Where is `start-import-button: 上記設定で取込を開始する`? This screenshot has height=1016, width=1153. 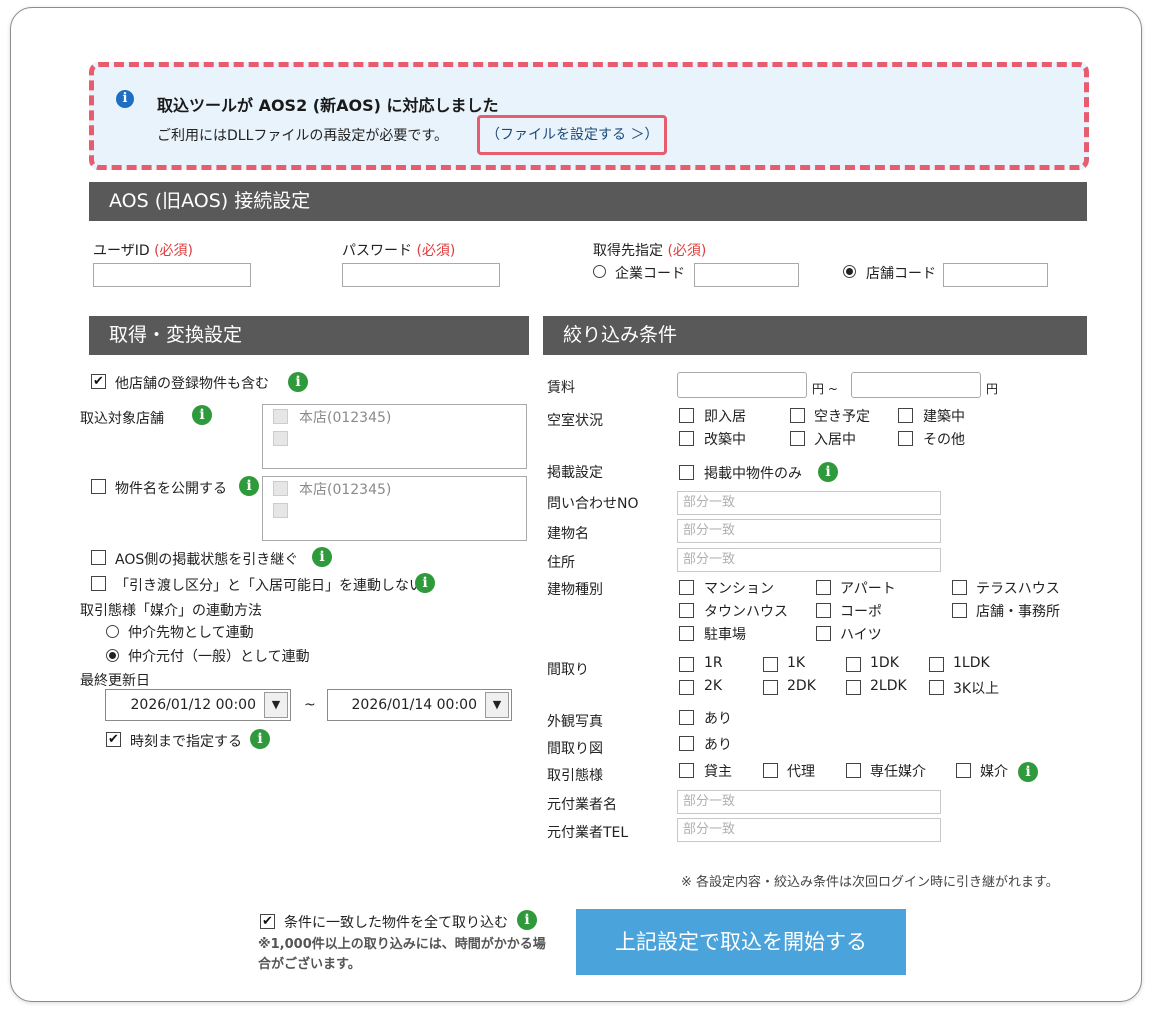 start-import-button: 上記設定で取込を開始する is located at coordinates (741, 942).